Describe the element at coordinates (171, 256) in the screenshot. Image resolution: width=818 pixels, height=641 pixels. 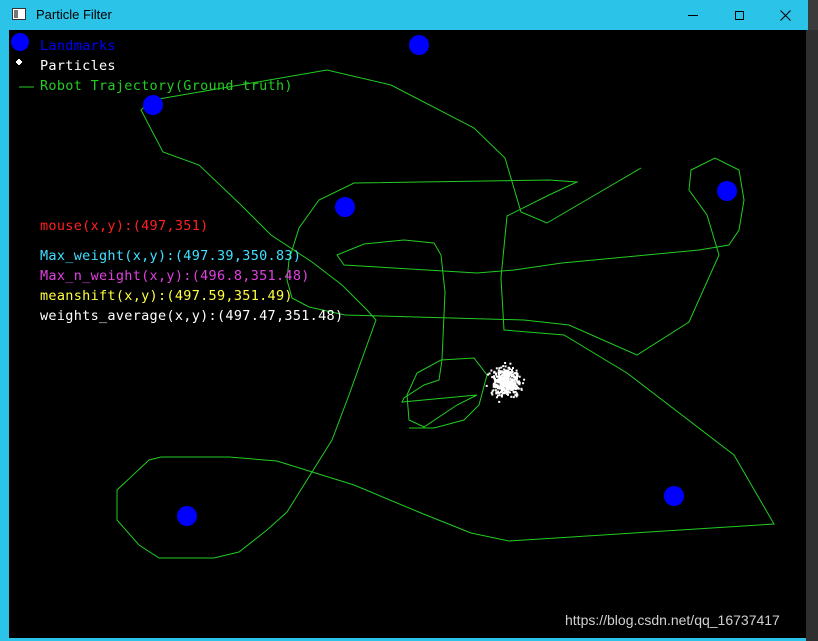
I see `max-weight-readout: Max_weight(x,y):(497.39,350.83)` at that location.